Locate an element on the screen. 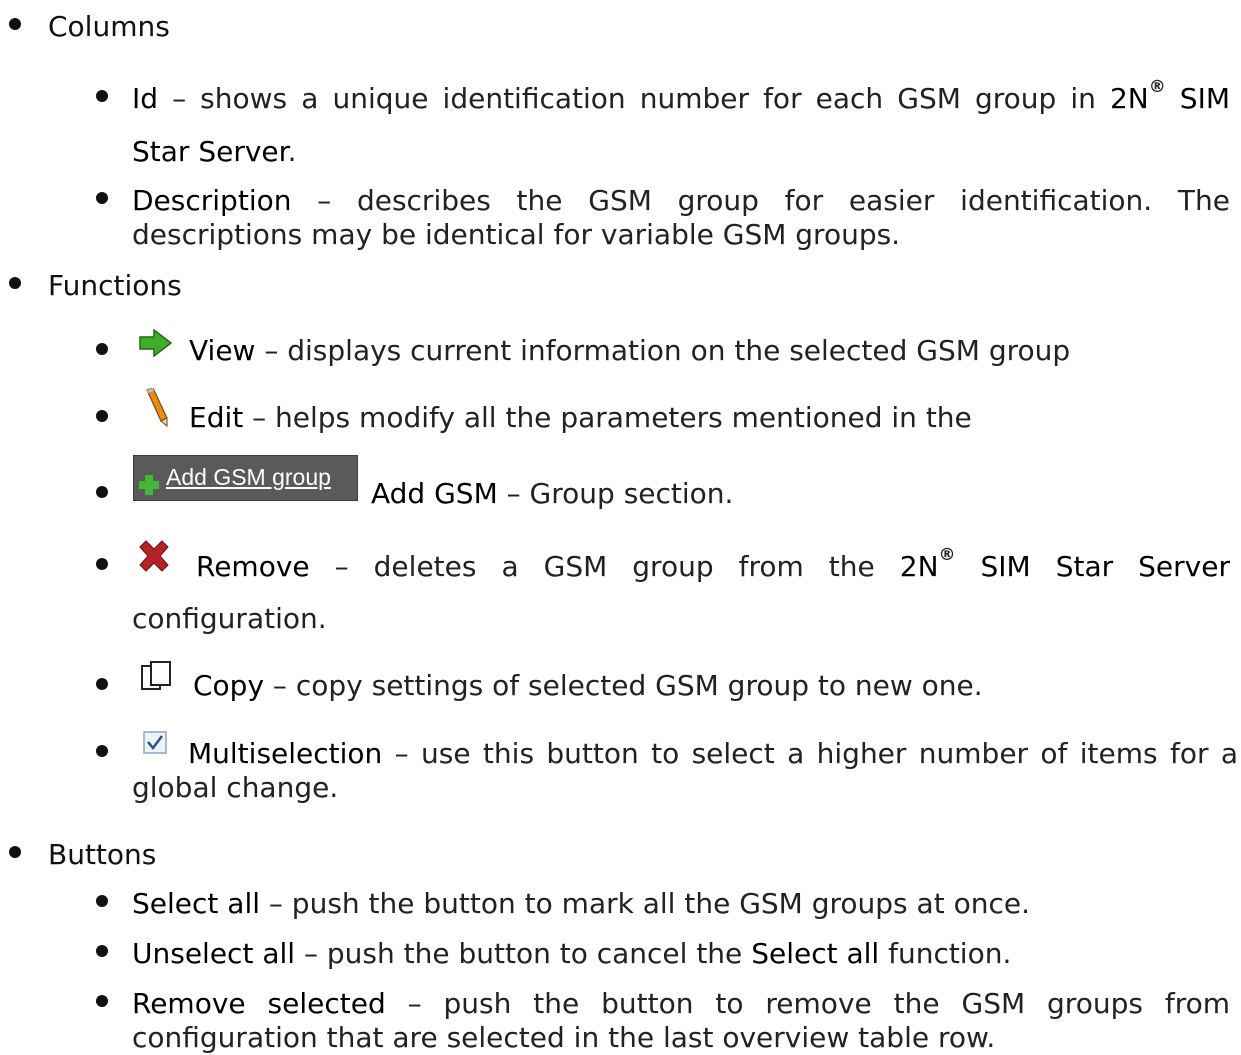 The width and height of the screenshot is (1241, 1055). heading-columns: Columns is located at coordinates (109, 26).